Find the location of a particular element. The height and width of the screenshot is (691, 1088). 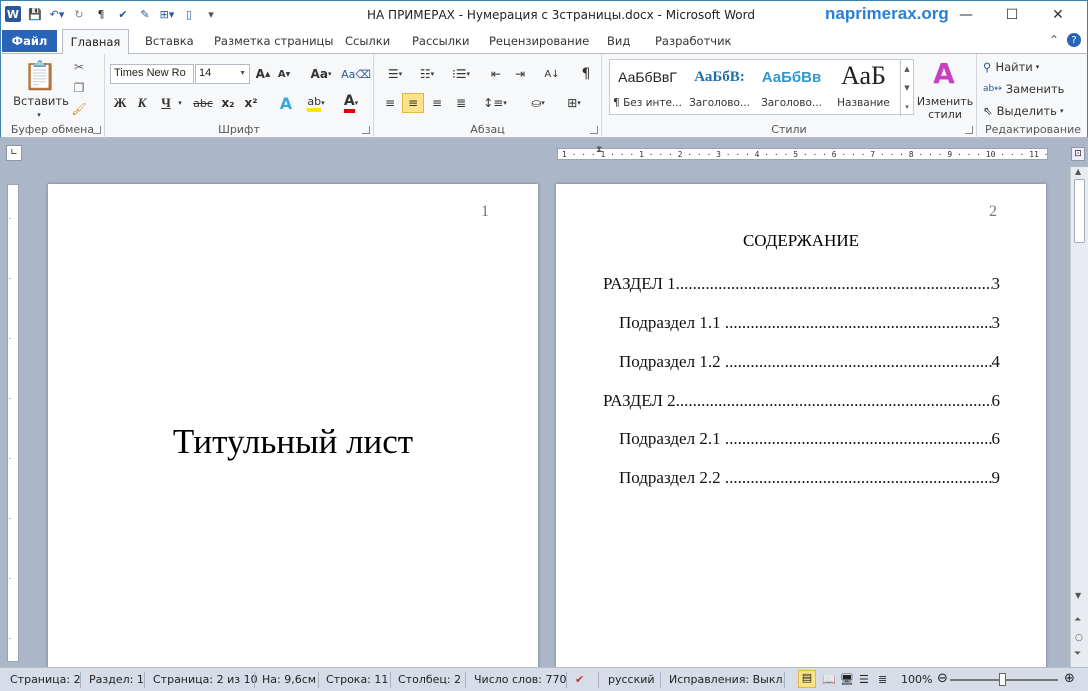

font-name-combo: Times New Ro is located at coordinates (152, 74).